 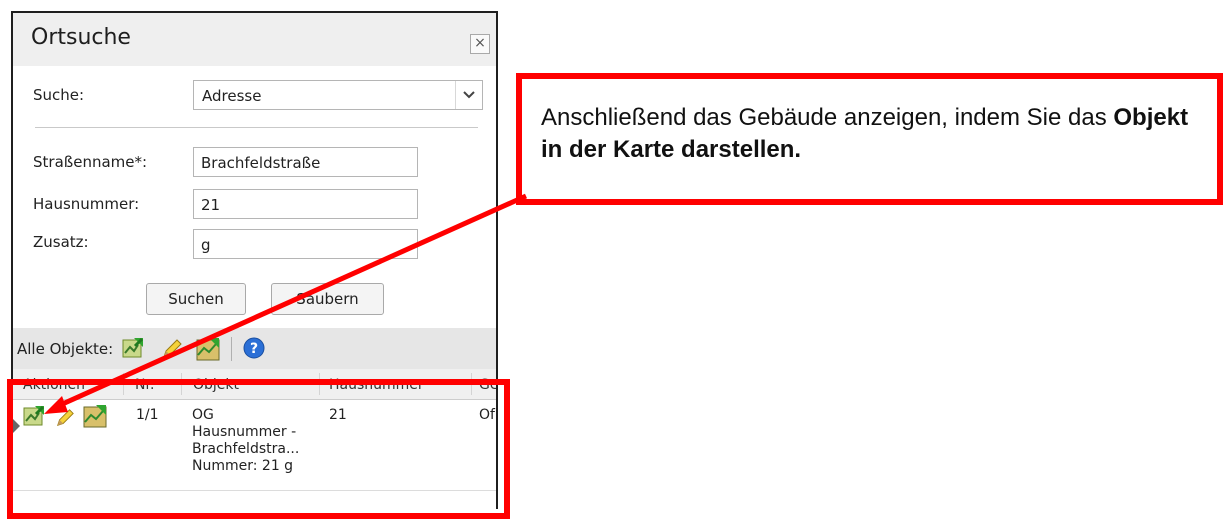 I want to click on divider, so click(x=256, y=127).